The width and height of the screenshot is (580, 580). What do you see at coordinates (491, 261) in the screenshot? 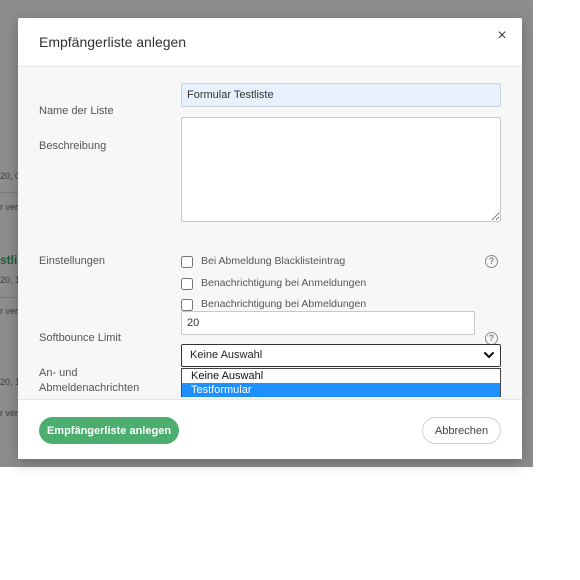
I see `settings-help-icon: ?` at bounding box center [491, 261].